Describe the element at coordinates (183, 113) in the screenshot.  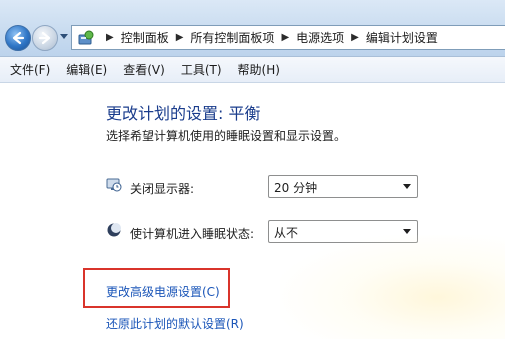
I see `page-title: 更改计划的设置: 平衡` at that location.